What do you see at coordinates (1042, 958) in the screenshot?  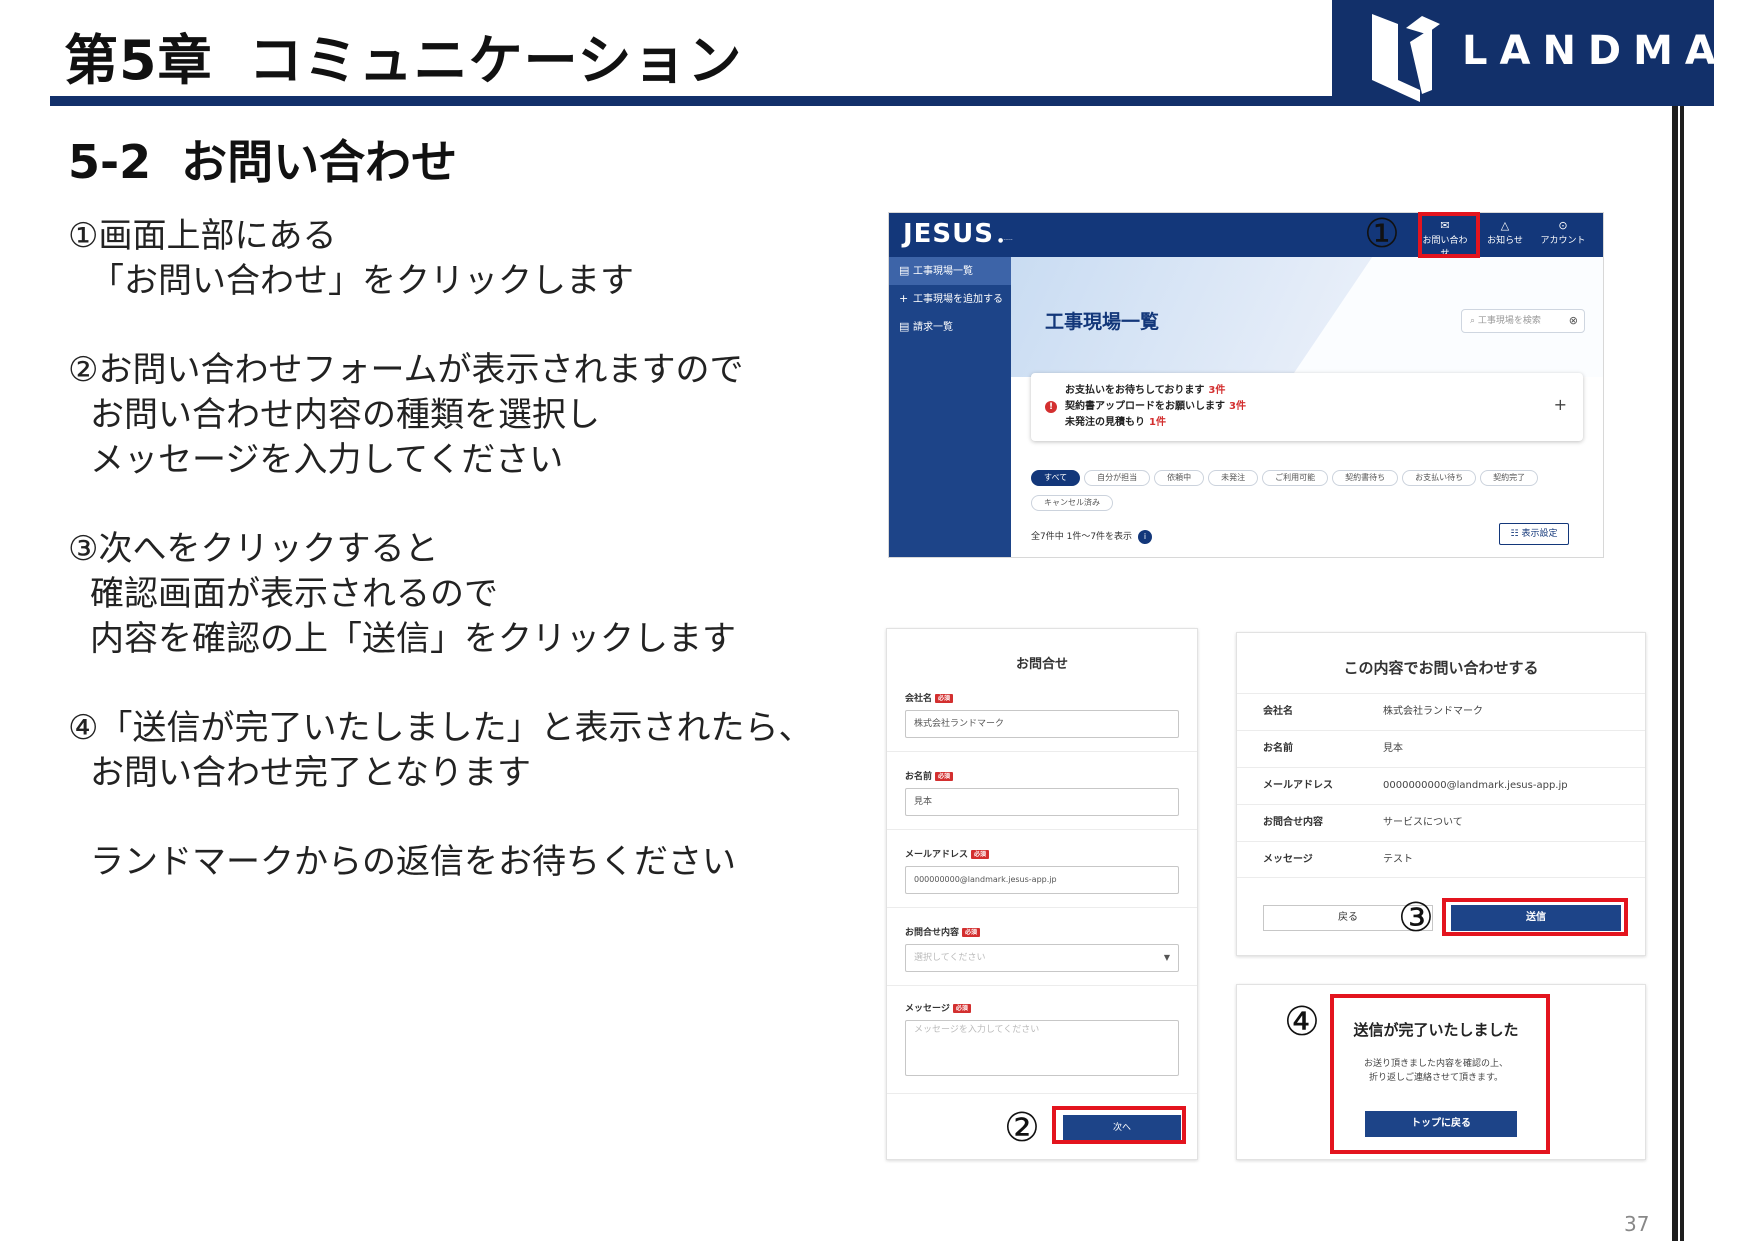 I see `inquiry-type-select: 選択してください ▼` at bounding box center [1042, 958].